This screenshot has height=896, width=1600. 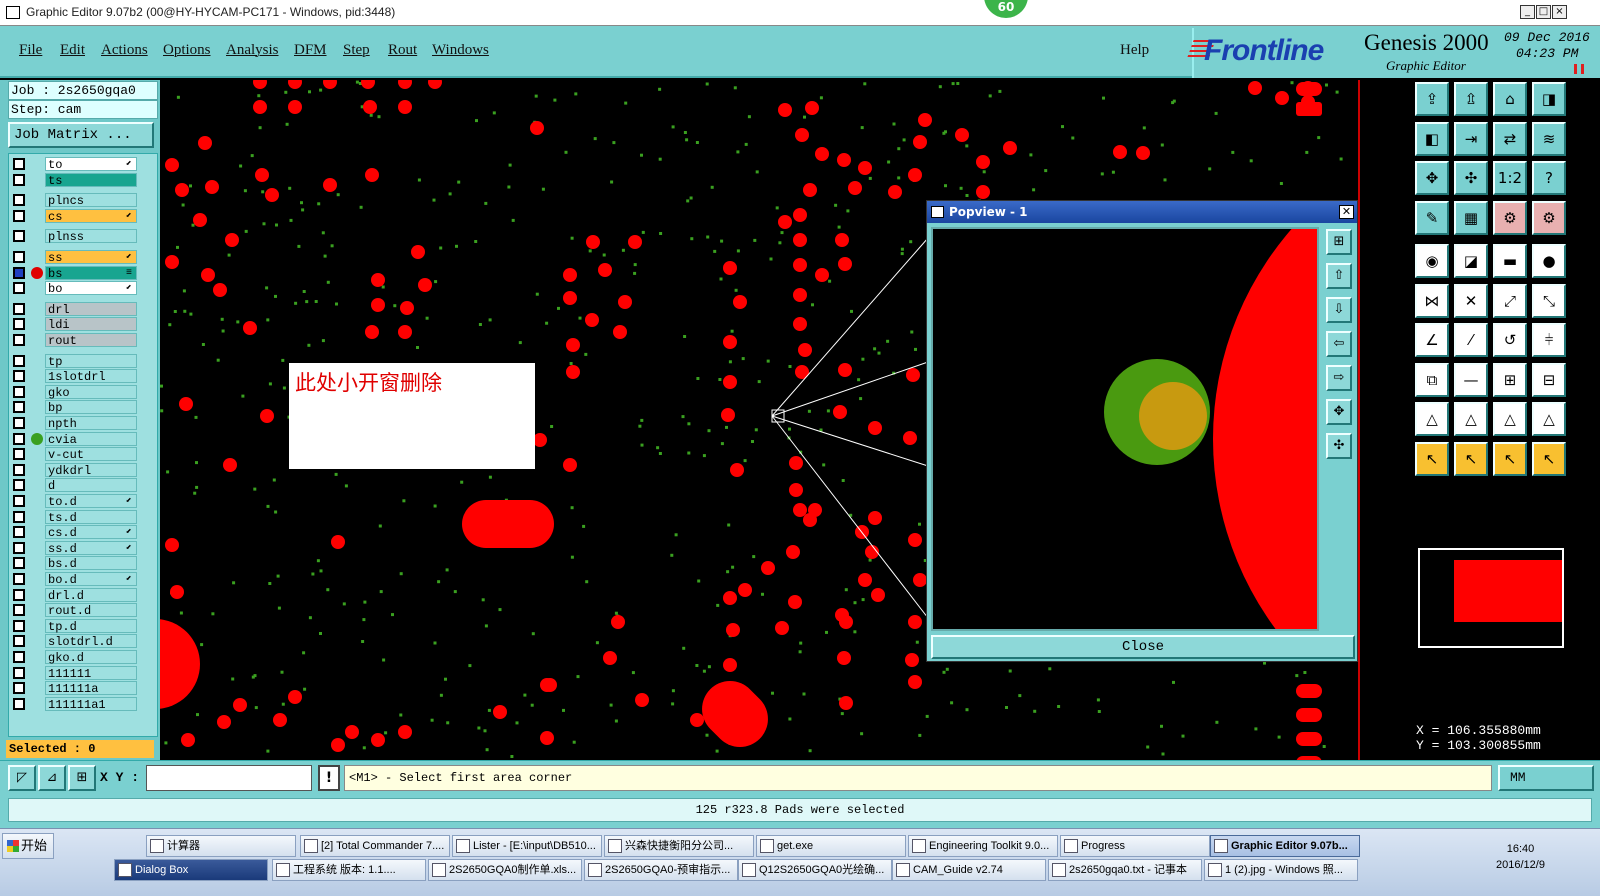 I want to click on layer-name: d, so click(x=91, y=485).